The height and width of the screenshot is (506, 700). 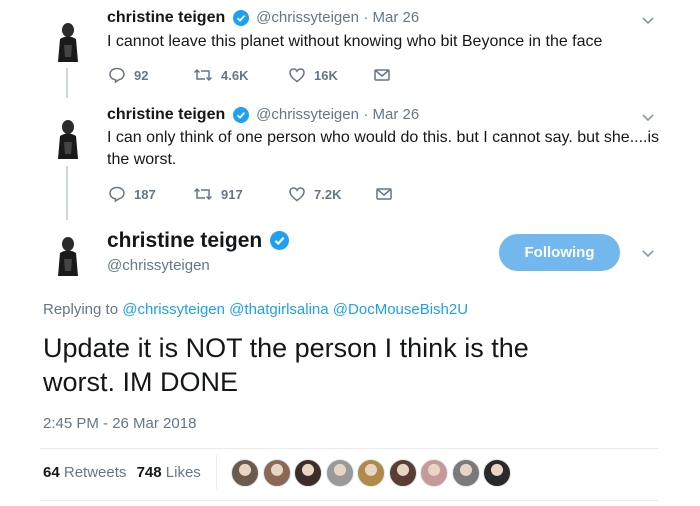 I want to click on retweet-count: 917, so click(x=232, y=194).